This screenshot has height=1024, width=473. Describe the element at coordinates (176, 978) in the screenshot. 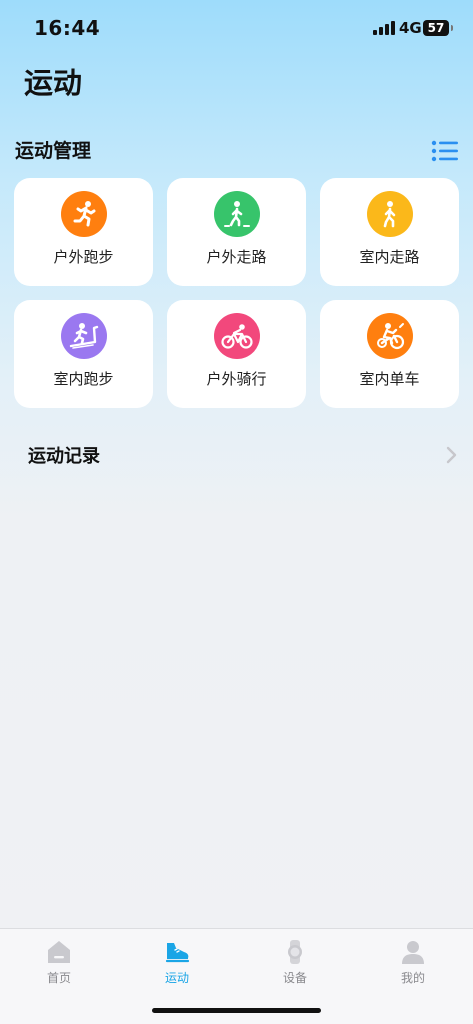

I see `tab-label: 运动` at that location.